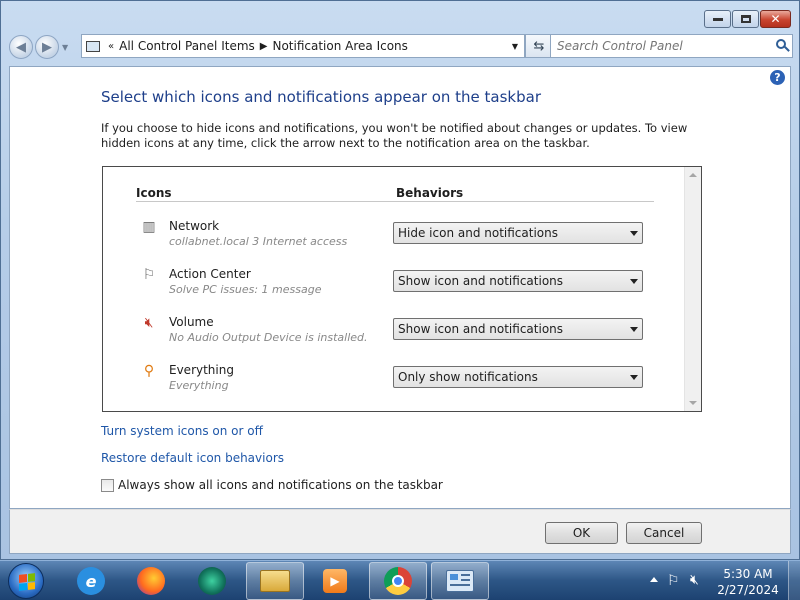 The image size is (800, 600). Describe the element at coordinates (693, 403) in the screenshot. I see `scroll-down-icon` at that location.